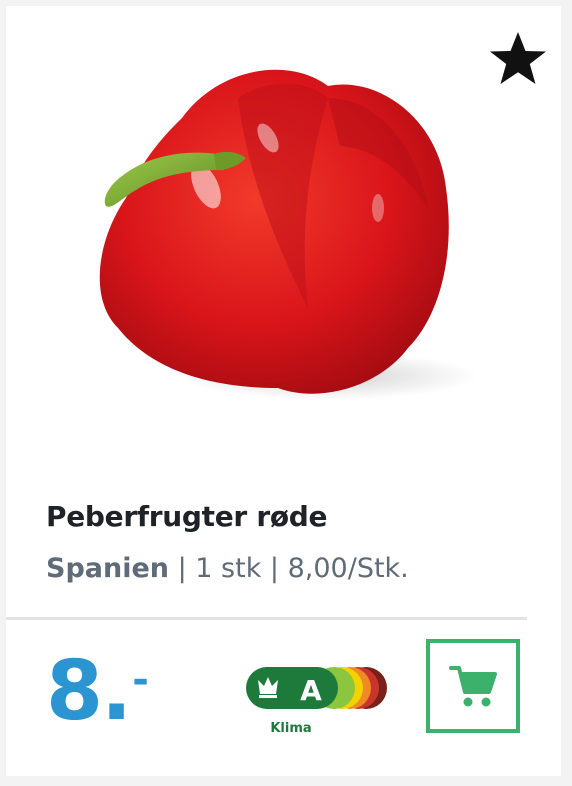 This screenshot has height=786, width=572. I want to click on klima-grade: A, so click(311, 690).